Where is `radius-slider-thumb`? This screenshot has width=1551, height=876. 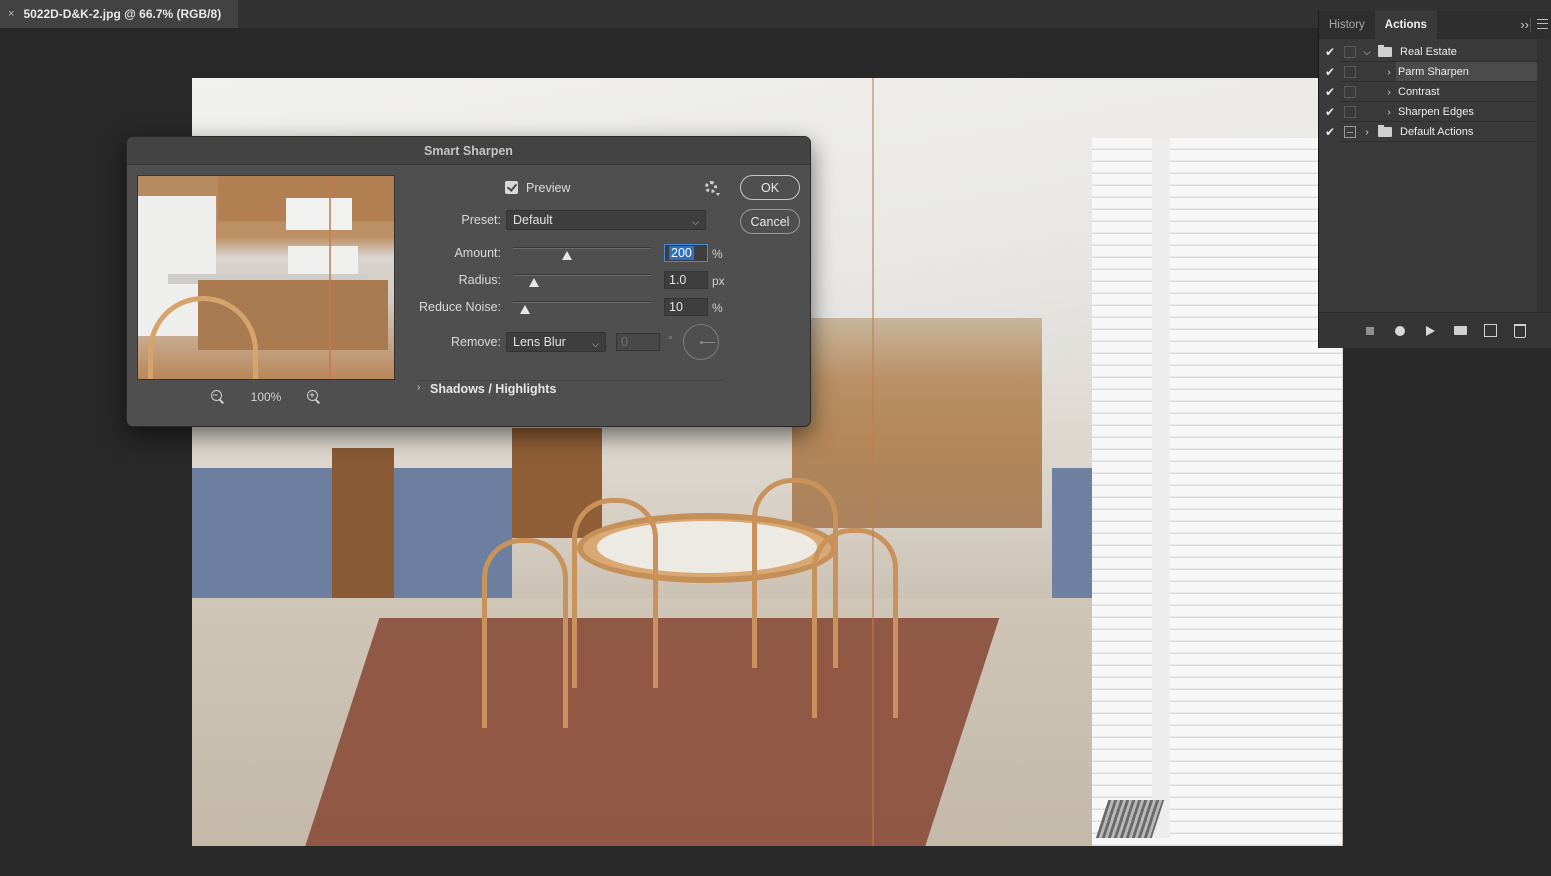
radius-slider-thumb is located at coordinates (534, 282).